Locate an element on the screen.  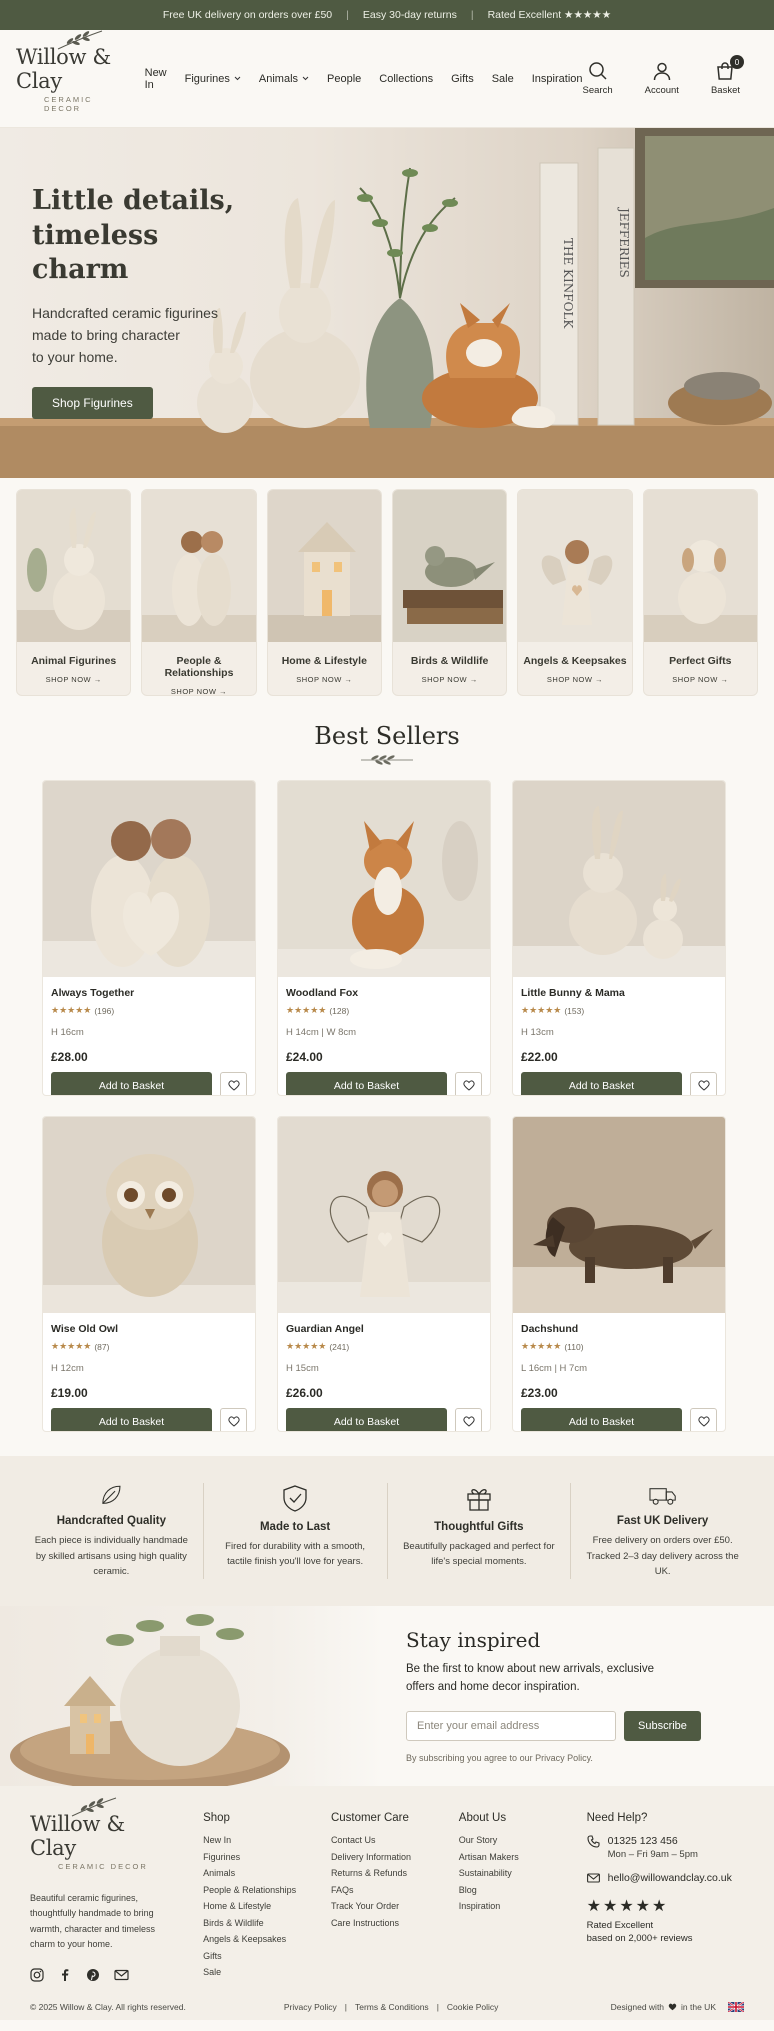
product-name: Always Together is located at coordinates (93, 993).